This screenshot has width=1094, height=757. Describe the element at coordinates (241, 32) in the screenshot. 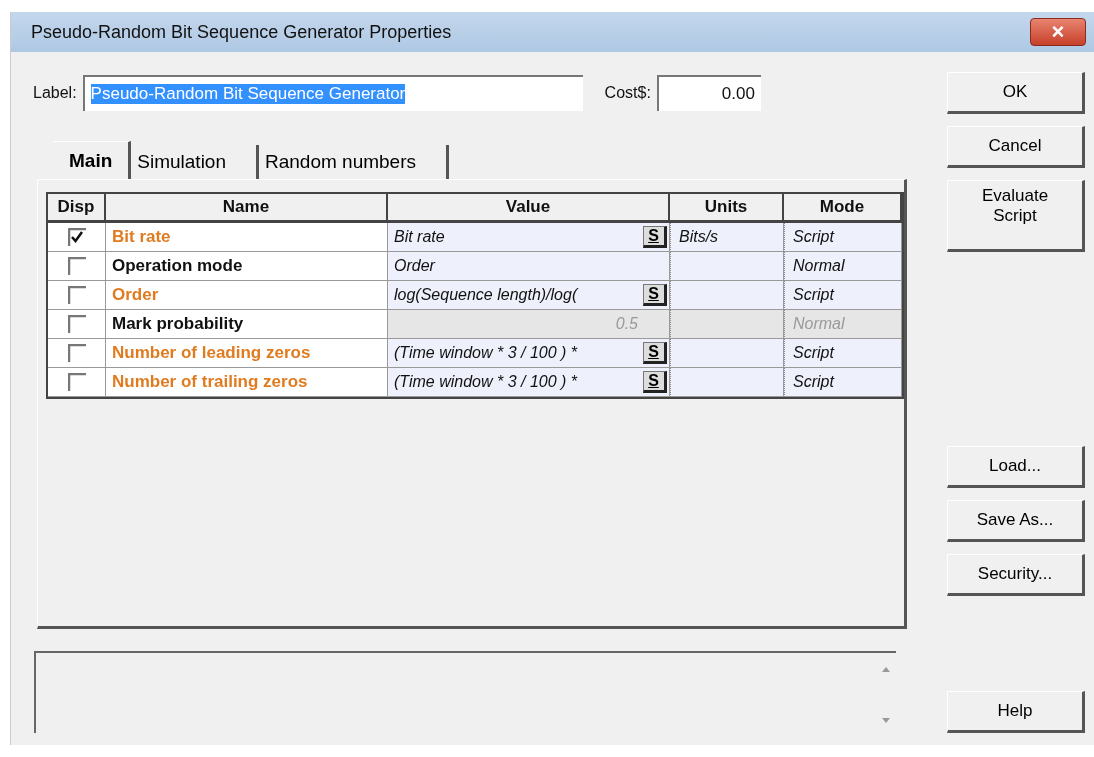

I see `window-title: Pseudo-Random Bit Sequence Generator Properties` at that location.